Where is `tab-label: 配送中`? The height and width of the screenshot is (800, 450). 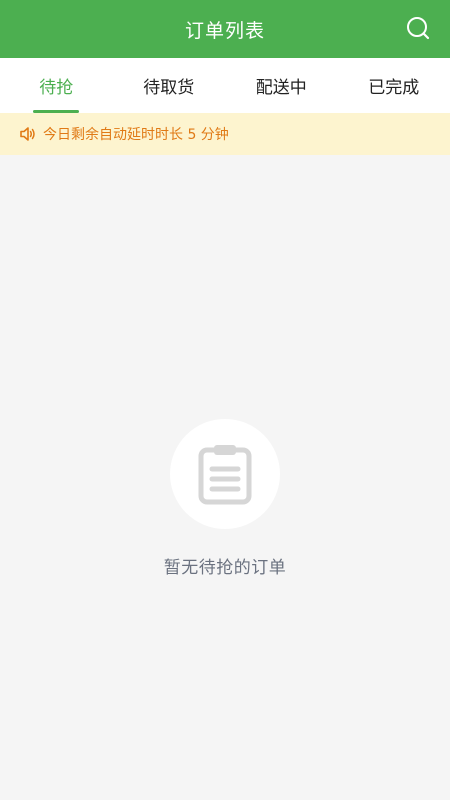 tab-label: 配送中 is located at coordinates (281, 88).